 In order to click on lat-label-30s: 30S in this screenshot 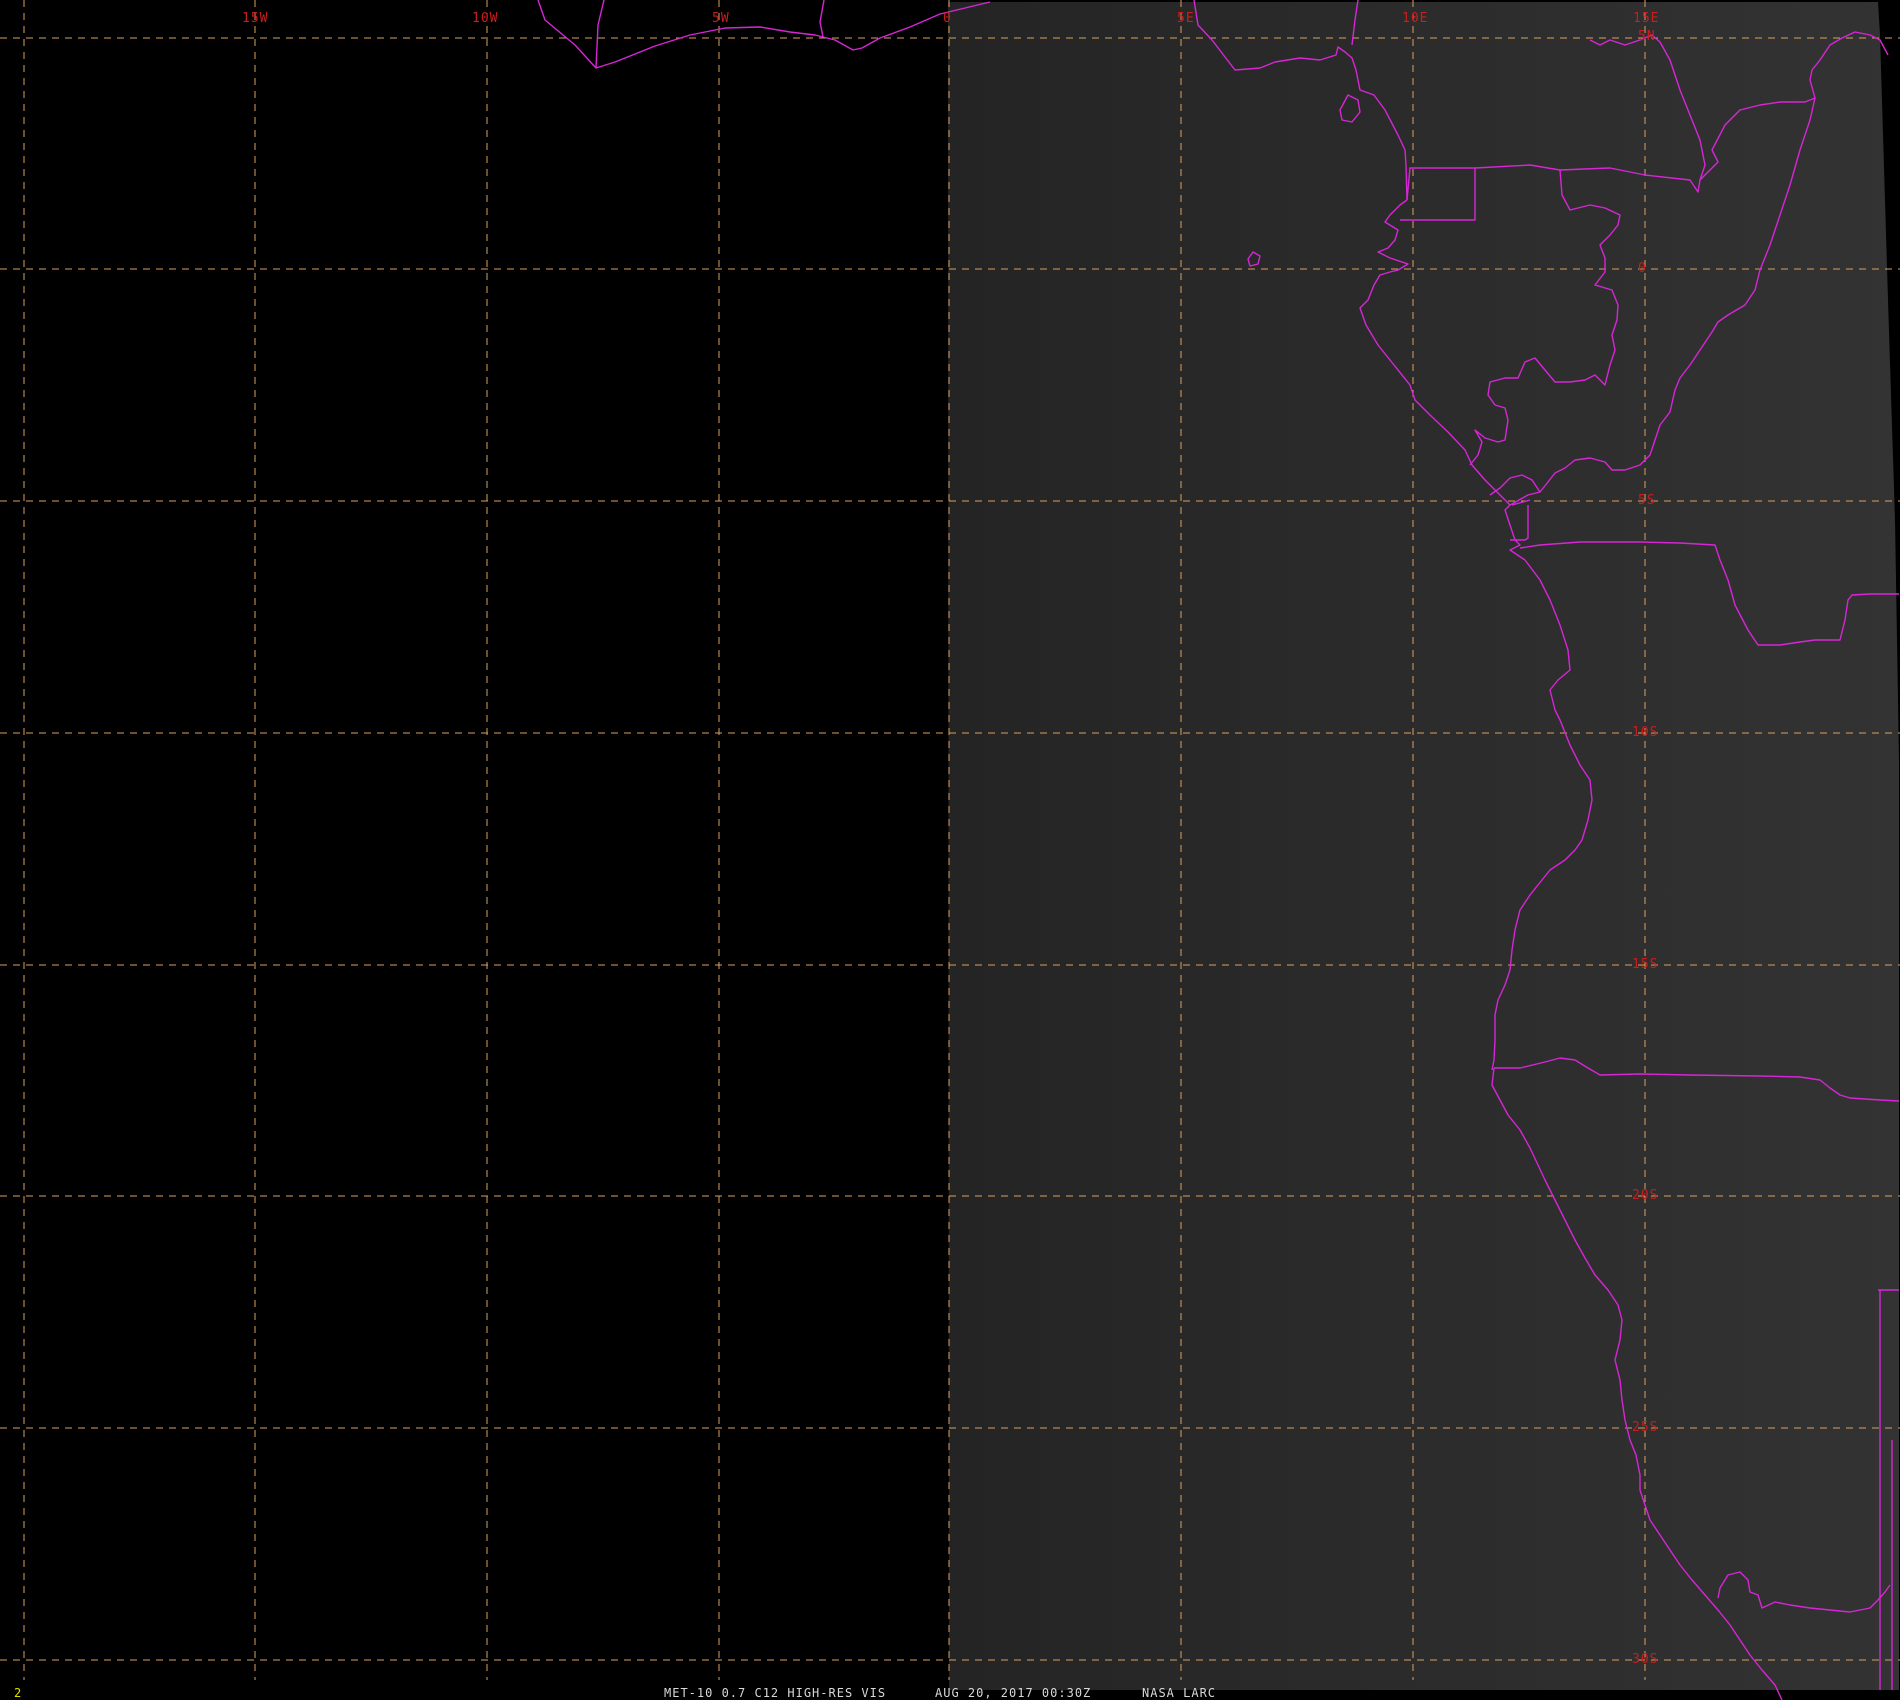, I will do `click(1645, 1659)`.